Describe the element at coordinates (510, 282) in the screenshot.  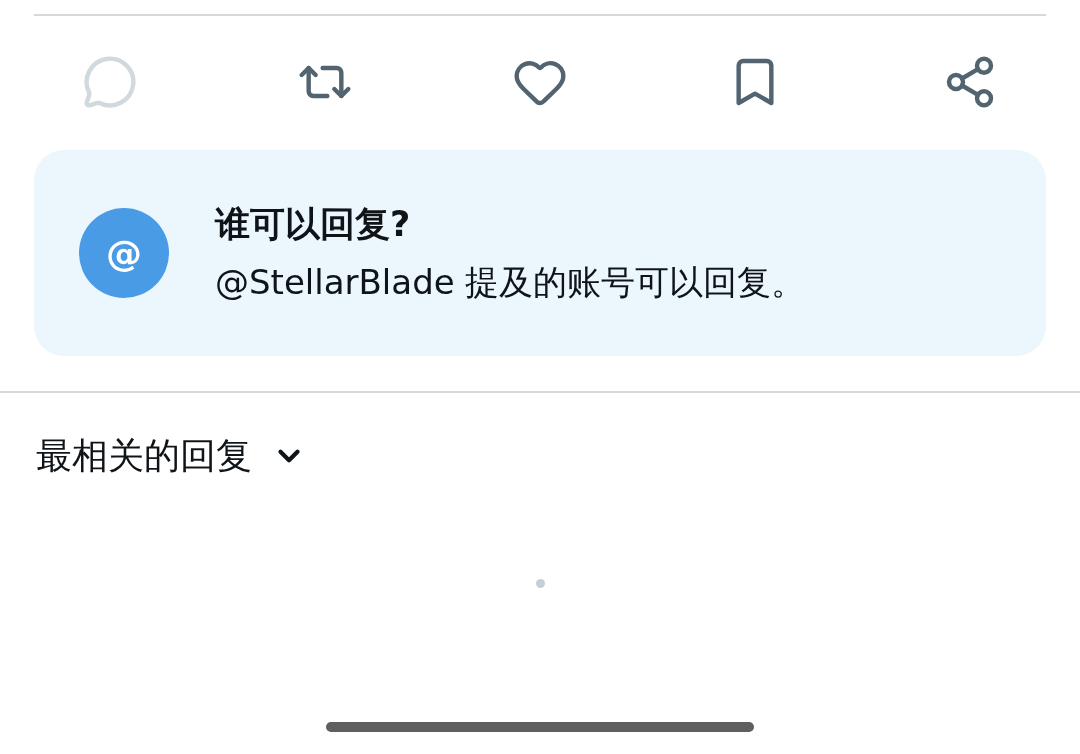
I see `notice-text: @StellarBlade 提及的账号可以回复。` at that location.